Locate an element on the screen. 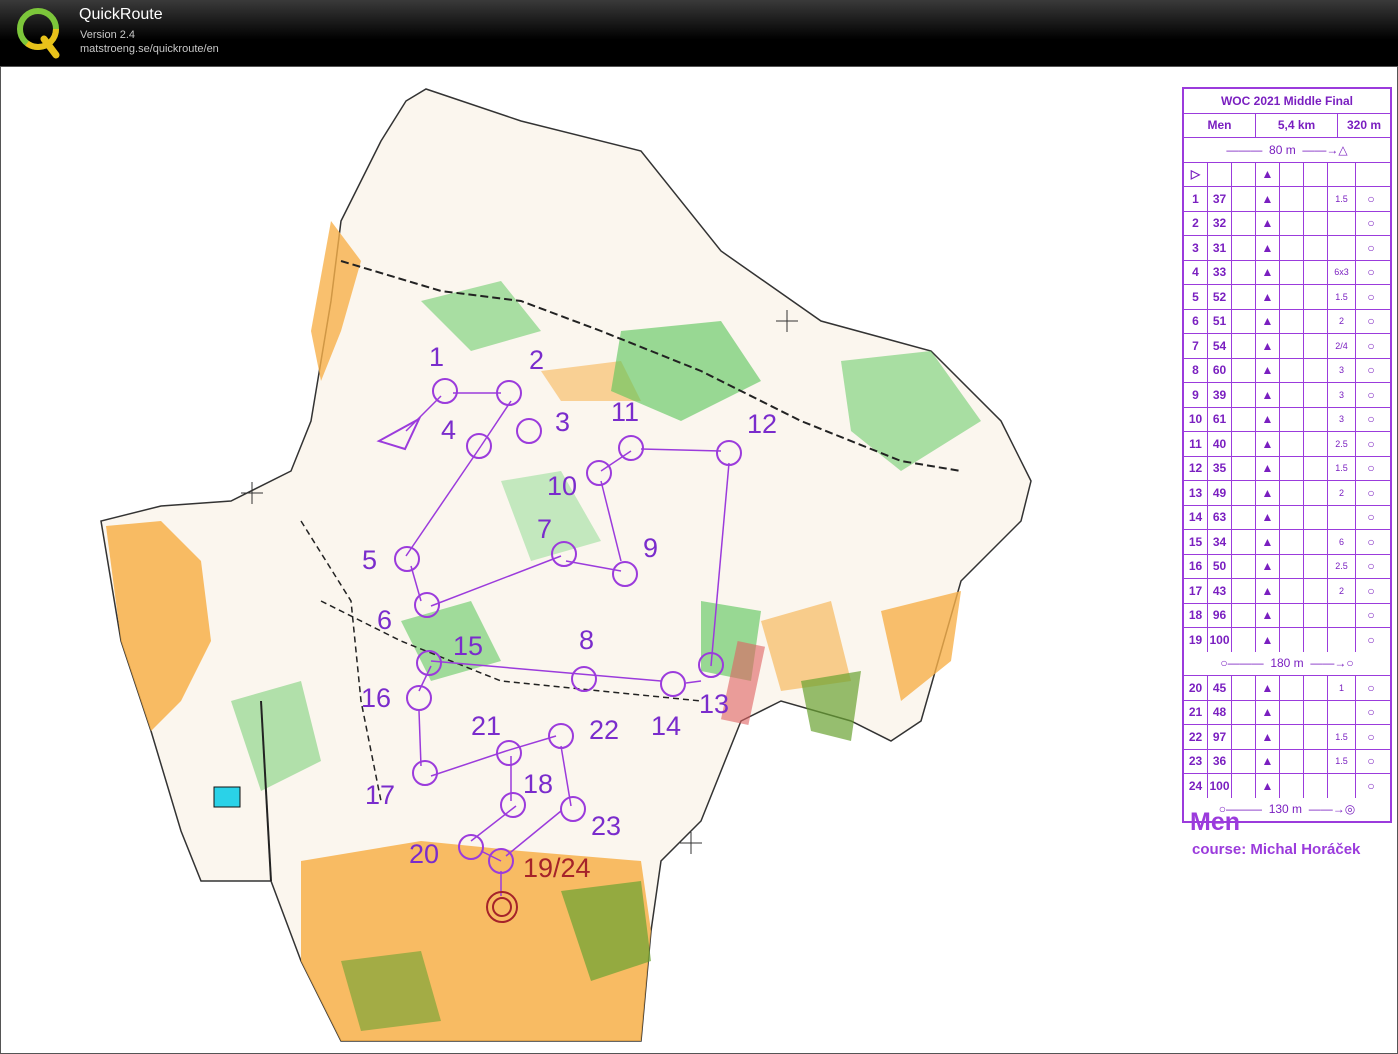  control-code: 52 is located at coordinates (1220, 297).